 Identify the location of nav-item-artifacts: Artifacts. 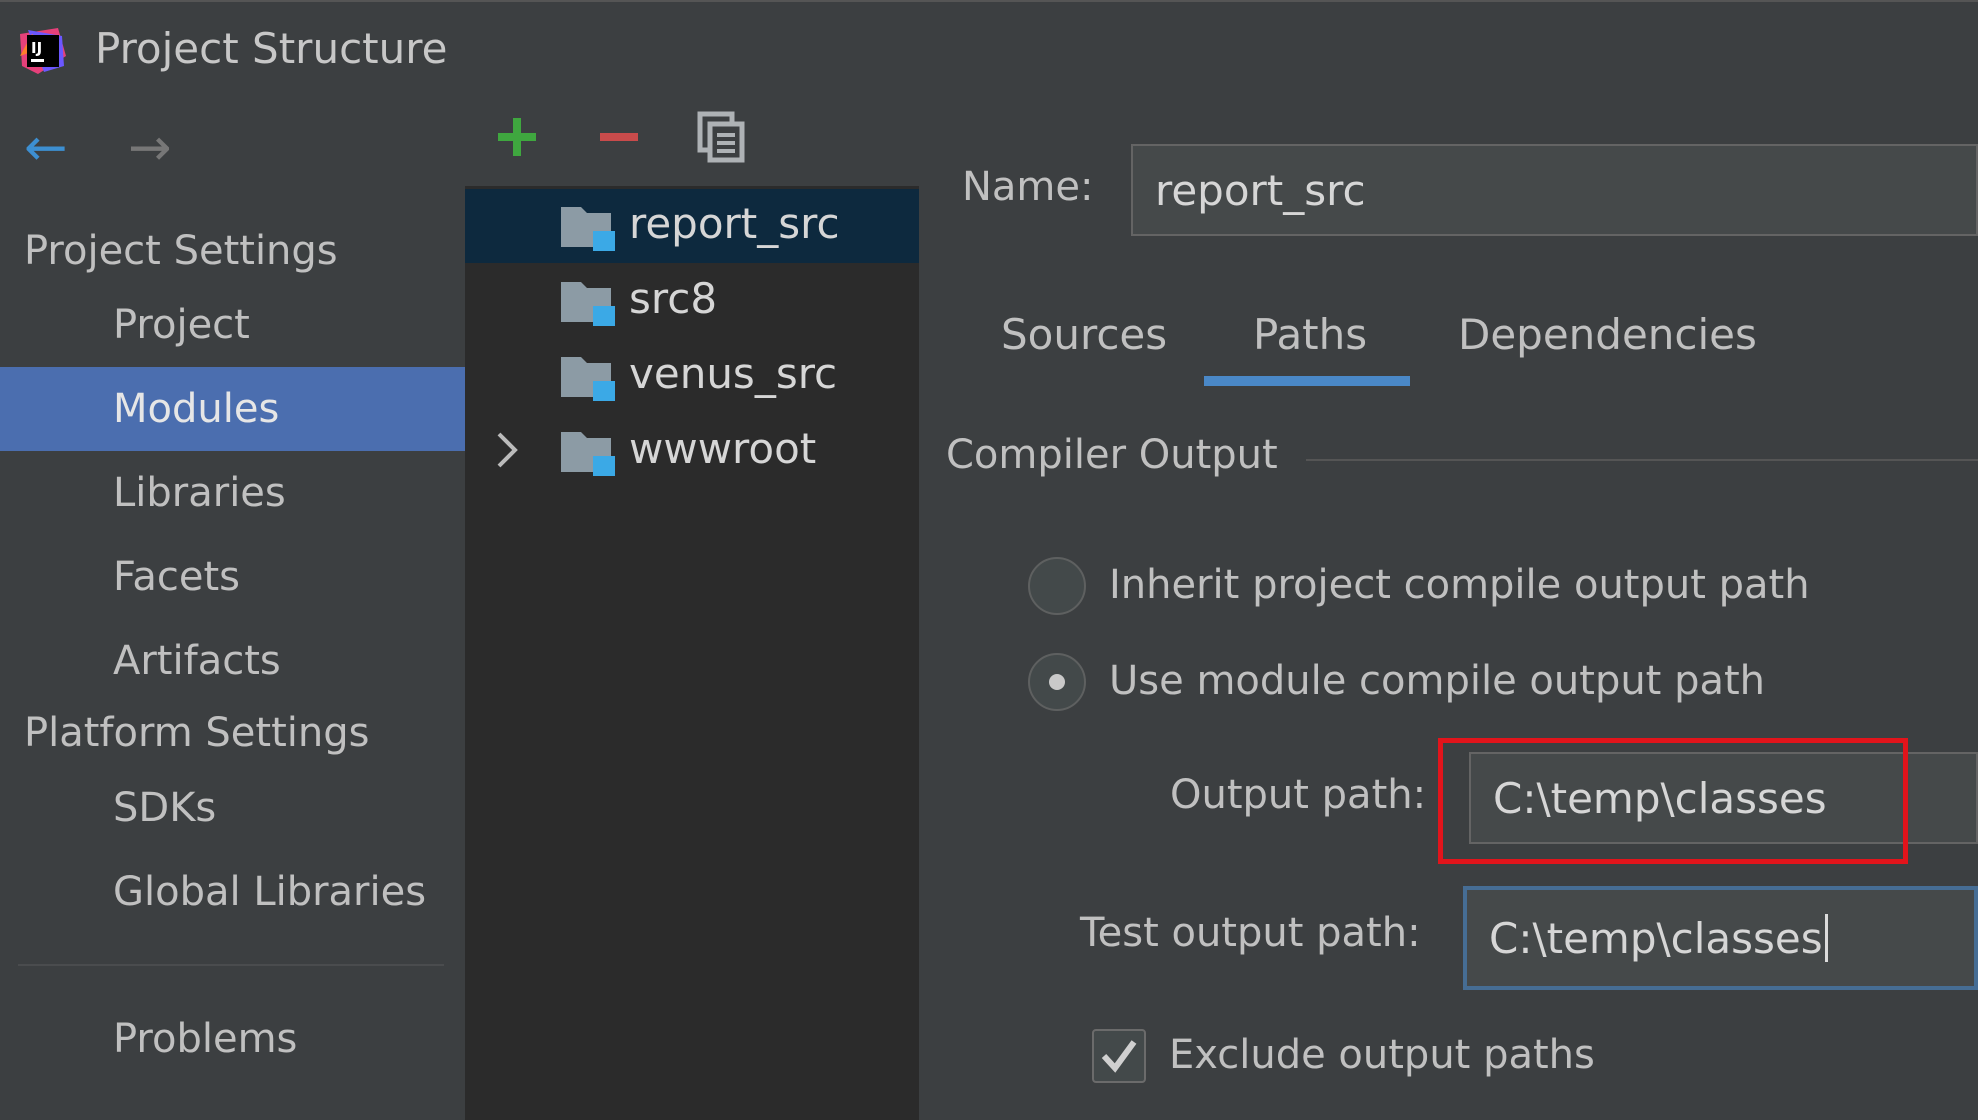
(232, 661).